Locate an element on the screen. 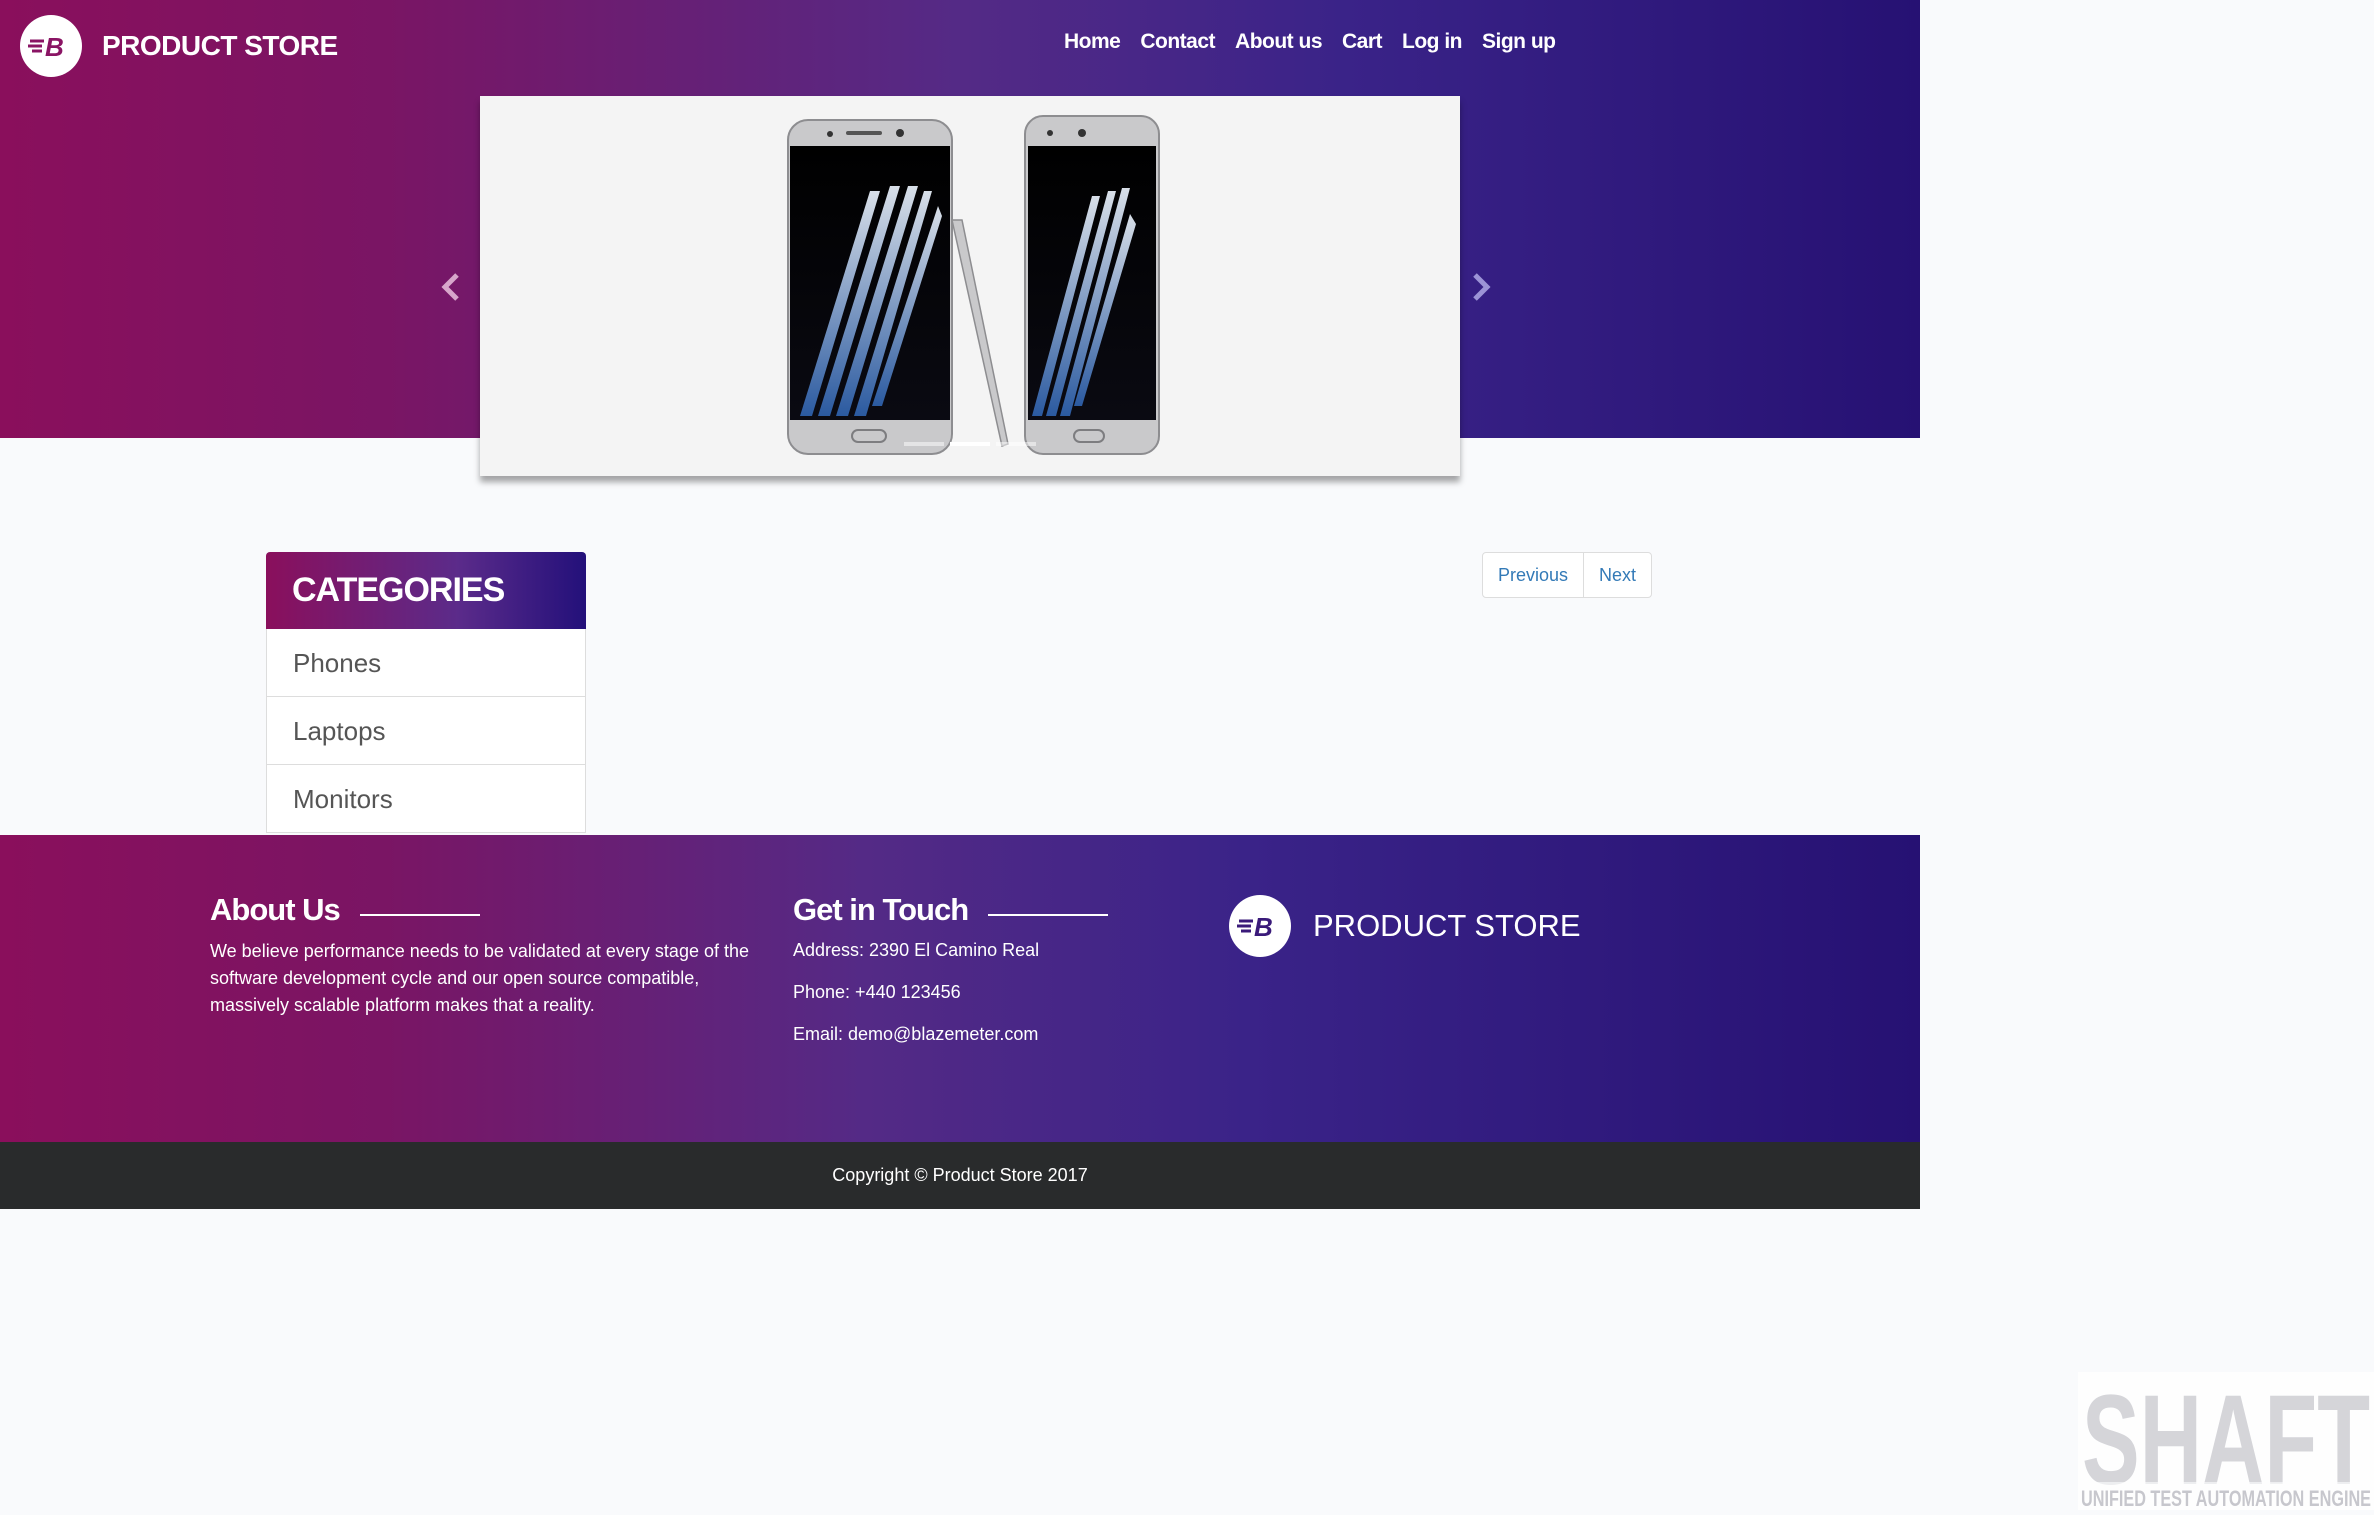 Image resolution: width=2374 pixels, height=1515 pixels. footer-brand: B PRODUCT STORE is located at coordinates (1405, 926).